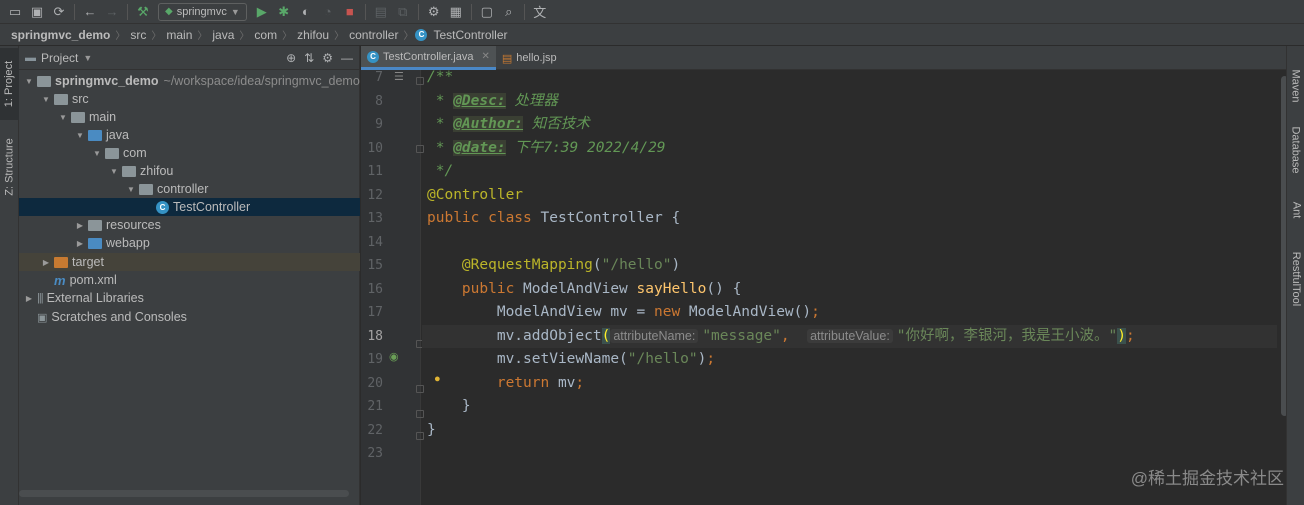 The width and height of the screenshot is (1304, 505). I want to click on code-line: return mv;, so click(849, 384).